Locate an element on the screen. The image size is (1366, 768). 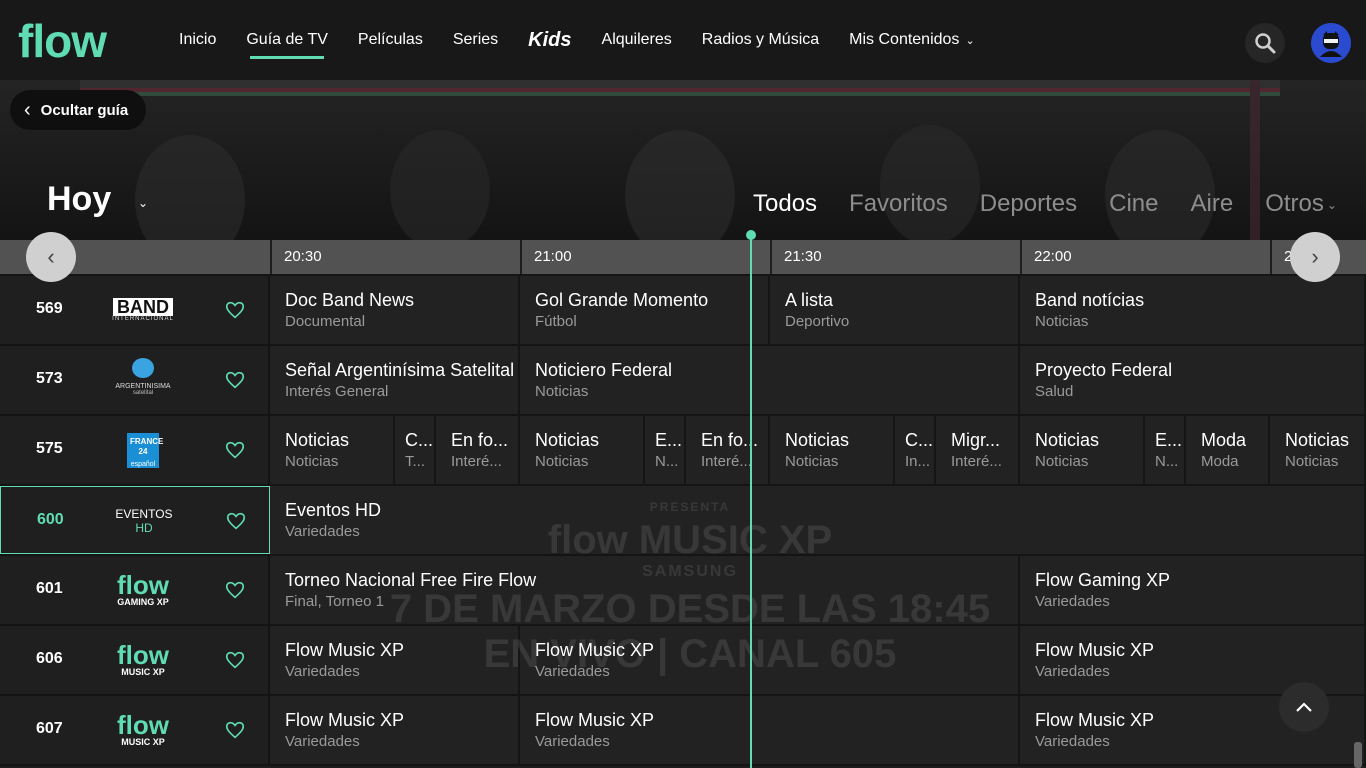
nav-item-mis-contenidos: Mis Contenidos ⌄ is located at coordinates (912, 40).